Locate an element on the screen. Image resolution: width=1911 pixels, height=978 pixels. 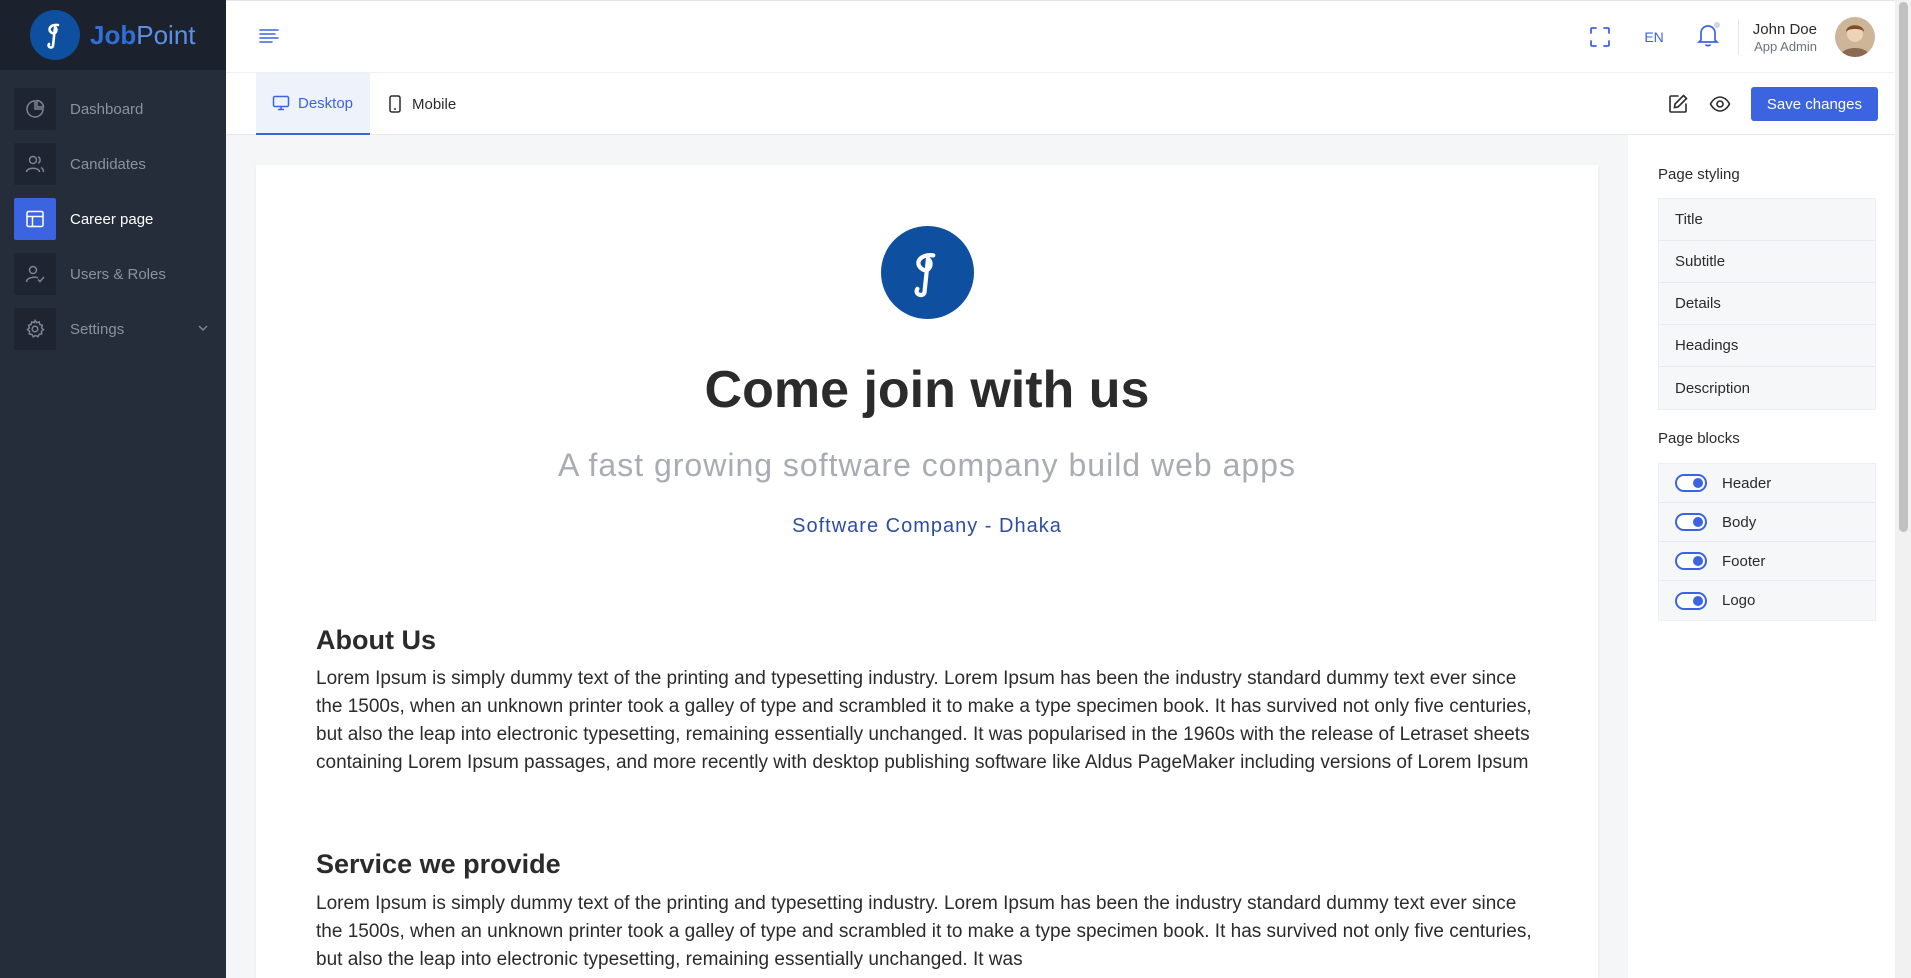
menu-toggle-icon is located at coordinates (269, 38).